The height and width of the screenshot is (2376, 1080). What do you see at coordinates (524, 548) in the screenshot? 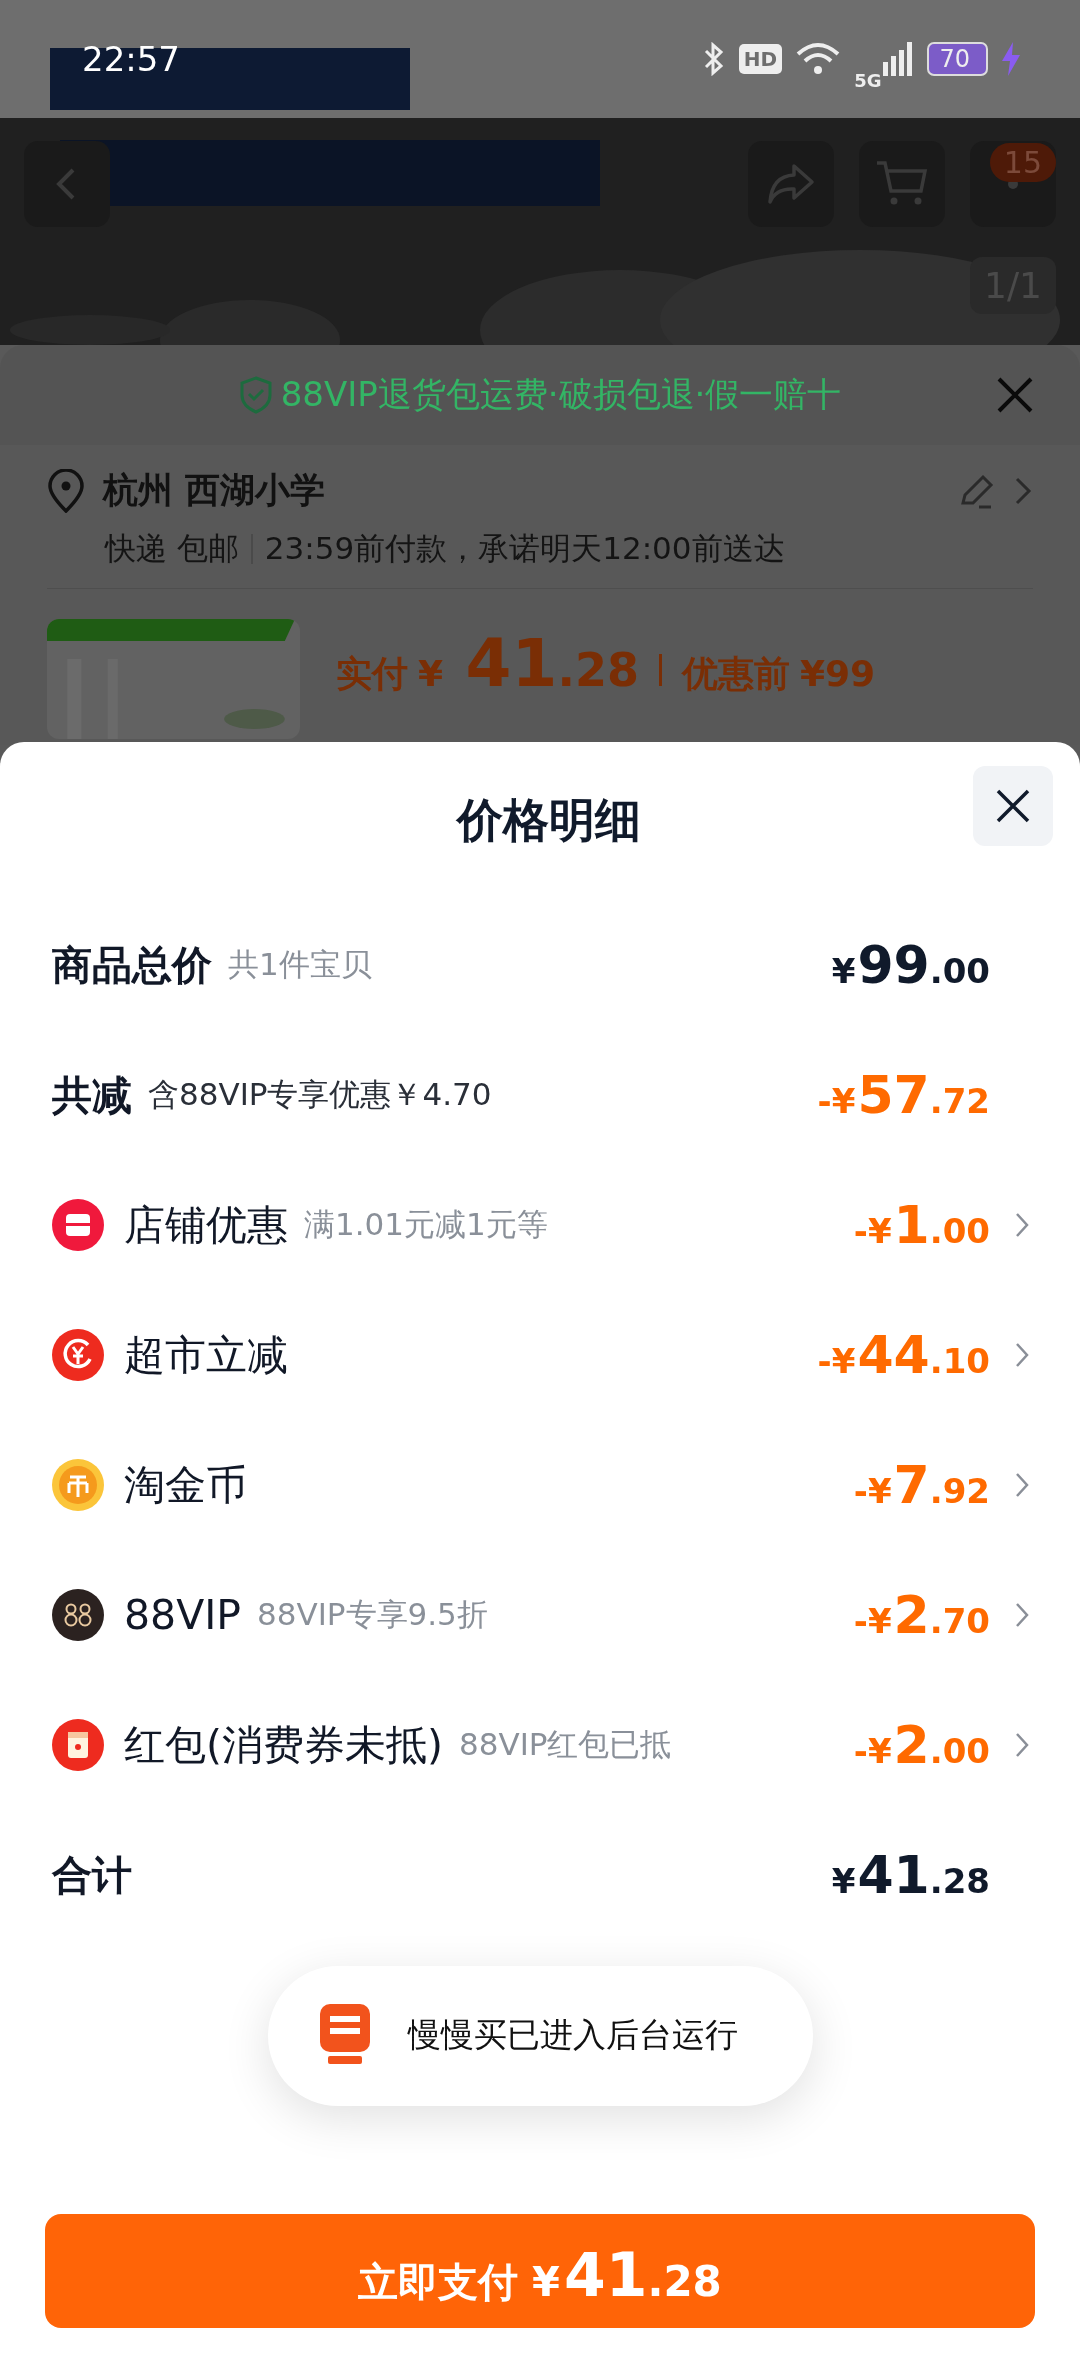
I see `delivery-promise: 23:59前付款，承诺明天12:00前送达` at bounding box center [524, 548].